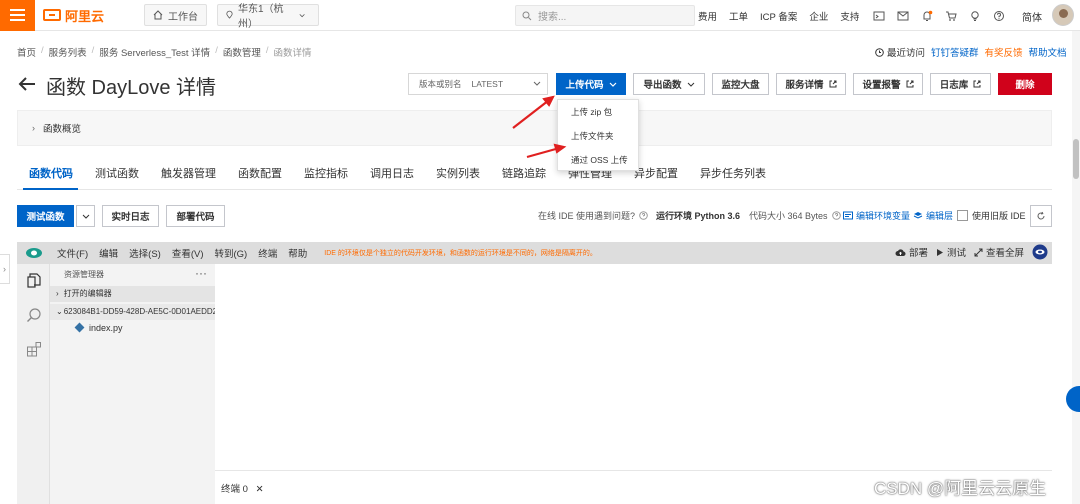 The height and width of the screenshot is (504, 1080). Describe the element at coordinates (778, 16) in the screenshot. I see `link-icp: ICP 备案` at that location.